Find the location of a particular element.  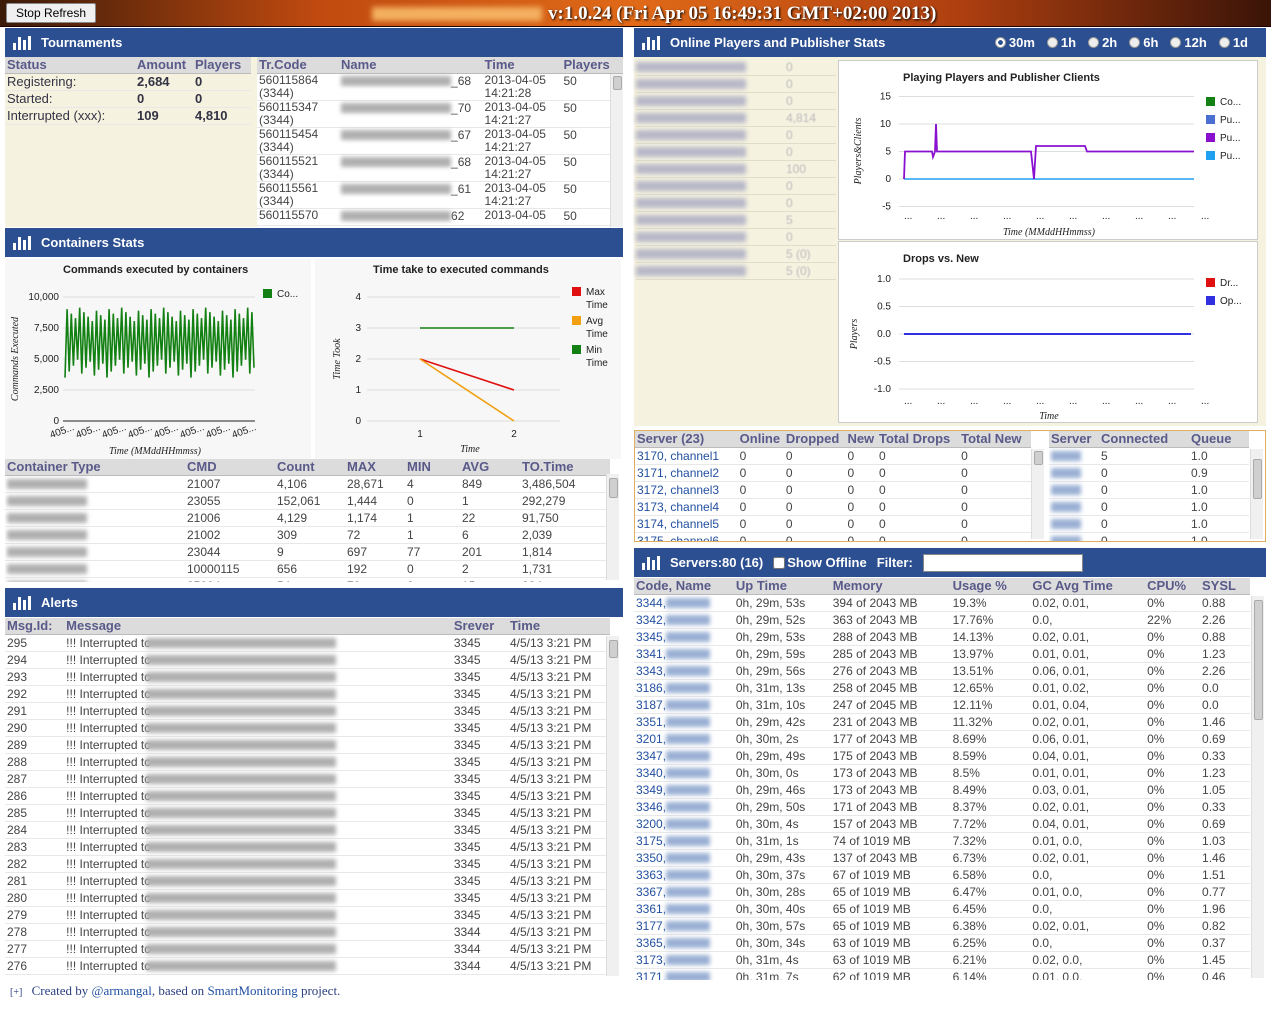

column-header: Status is located at coordinates (70, 65).